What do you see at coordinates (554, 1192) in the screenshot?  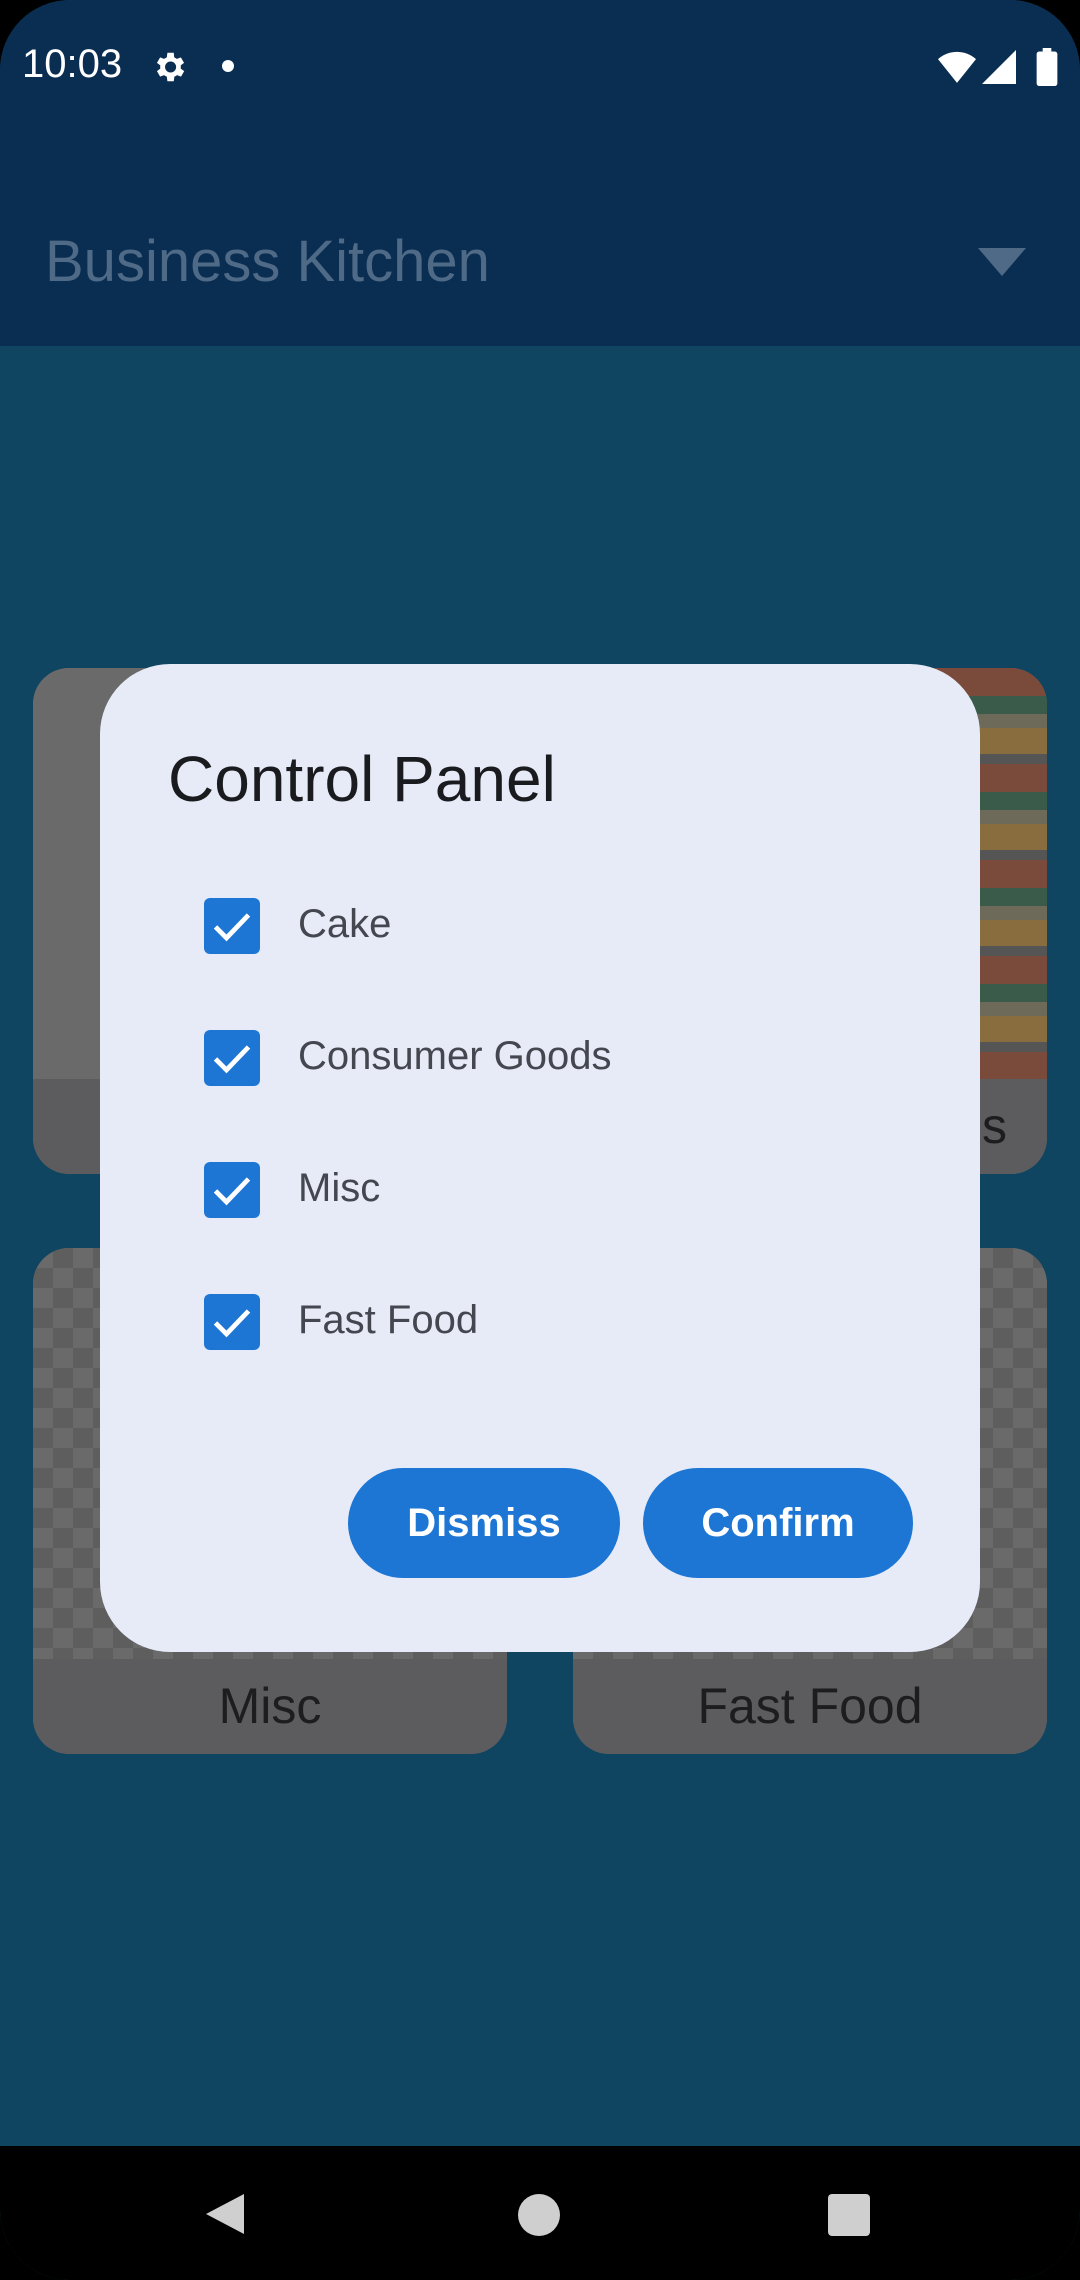 I see `option-misc: Misc` at bounding box center [554, 1192].